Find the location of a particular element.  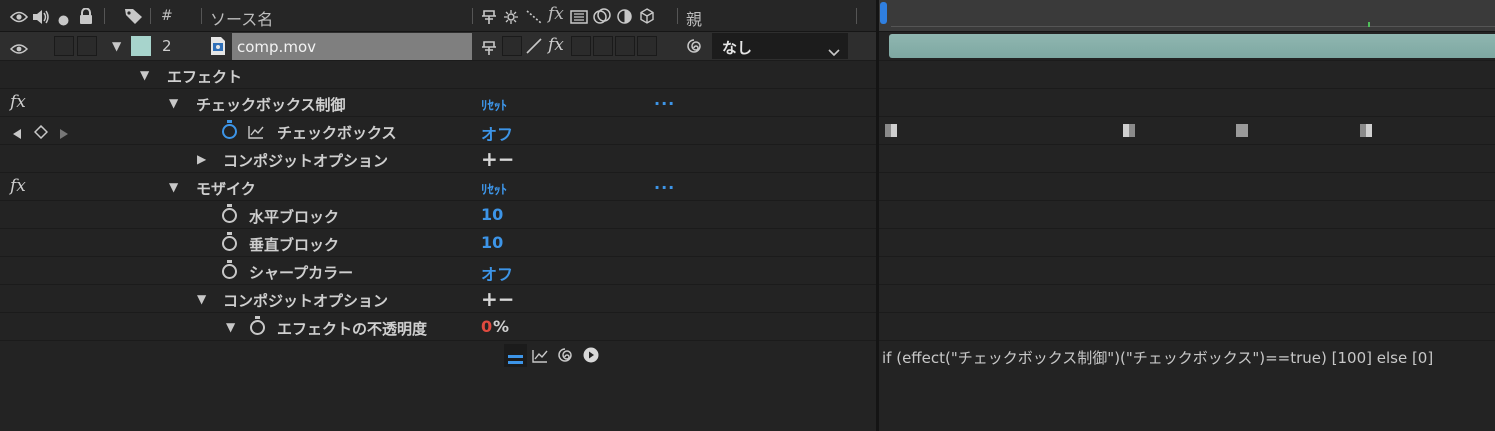

checkbox-property-row: チェックボックス オフ is located at coordinates (438, 131).